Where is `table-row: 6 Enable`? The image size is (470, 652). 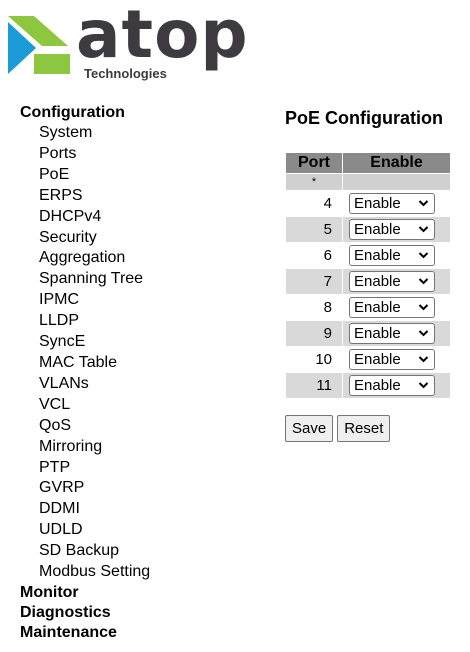
table-row: 6 Enable is located at coordinates (368, 255).